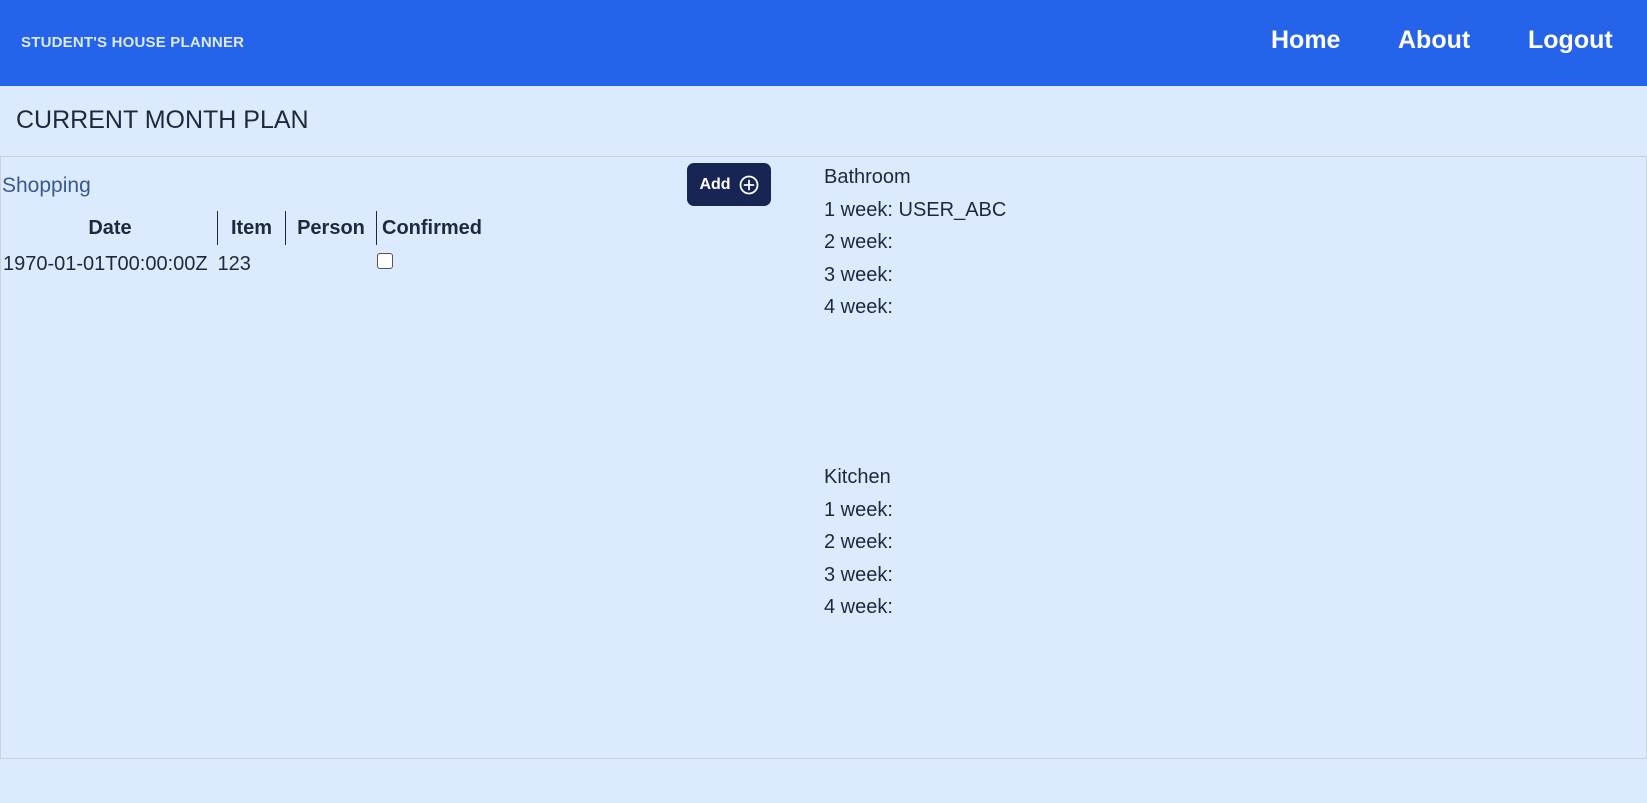 The width and height of the screenshot is (1647, 803). I want to click on chore-room-title: Bathroom, so click(867, 177).